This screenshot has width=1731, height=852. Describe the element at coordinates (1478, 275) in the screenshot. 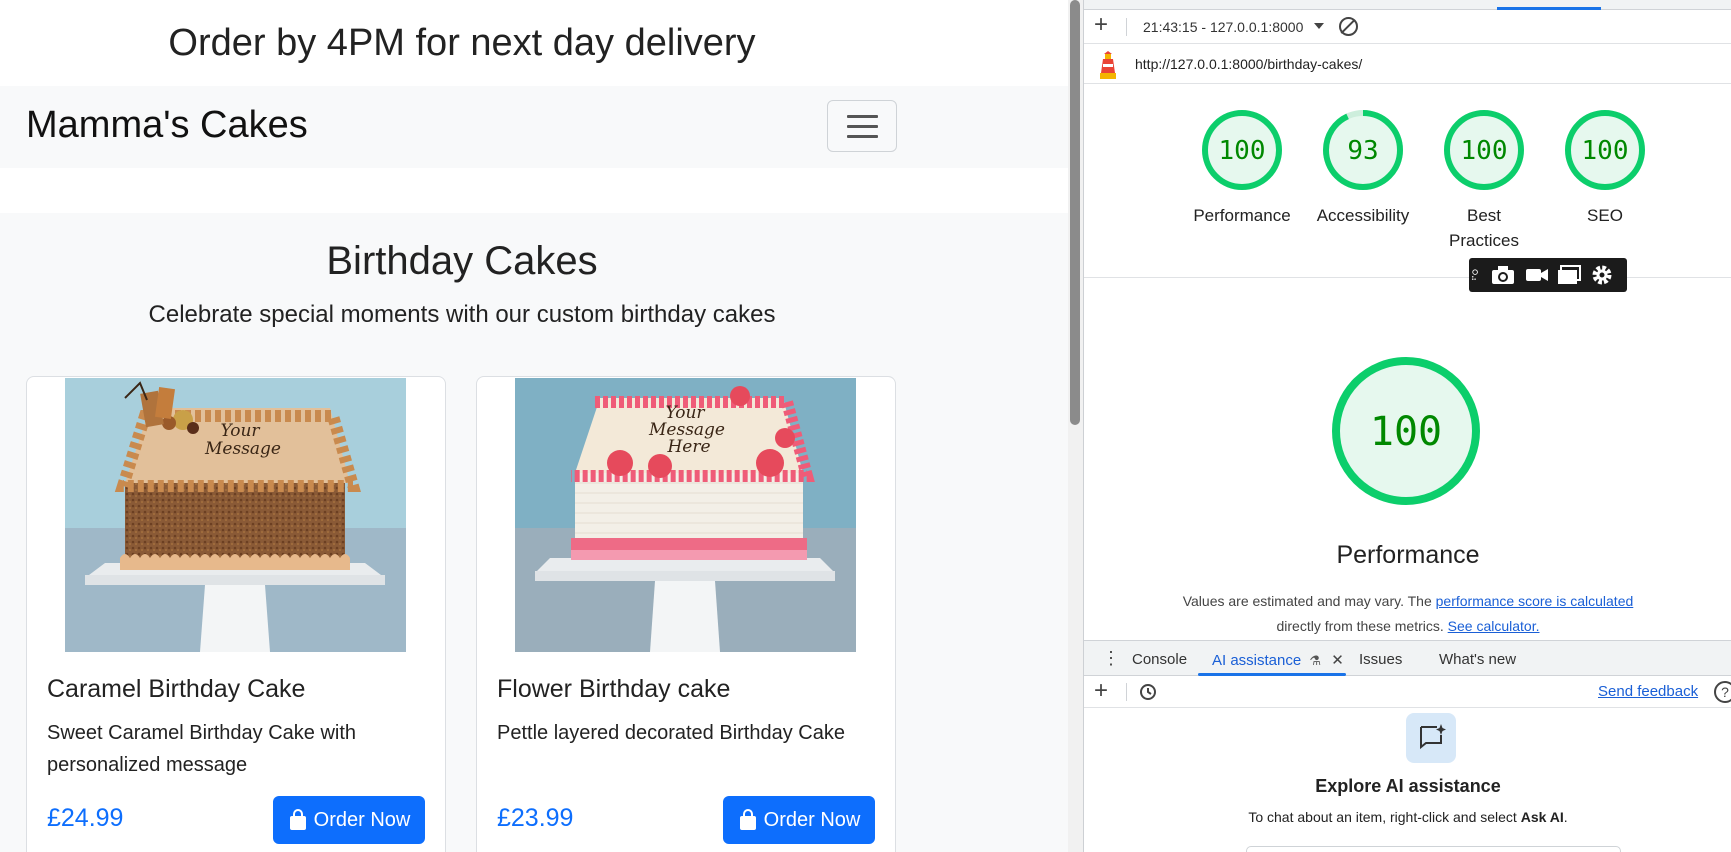

I see `pin-icon` at that location.